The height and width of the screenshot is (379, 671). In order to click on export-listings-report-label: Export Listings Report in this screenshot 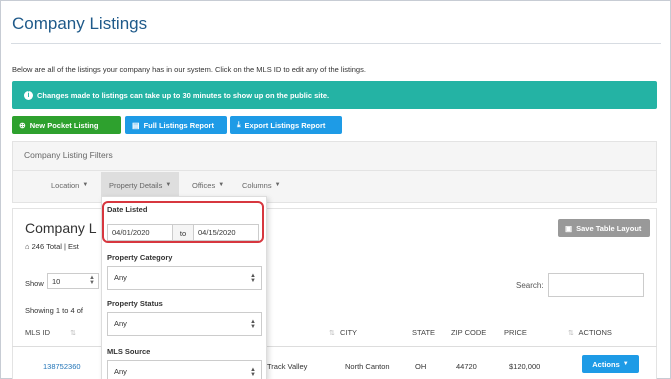, I will do `click(285, 125)`.